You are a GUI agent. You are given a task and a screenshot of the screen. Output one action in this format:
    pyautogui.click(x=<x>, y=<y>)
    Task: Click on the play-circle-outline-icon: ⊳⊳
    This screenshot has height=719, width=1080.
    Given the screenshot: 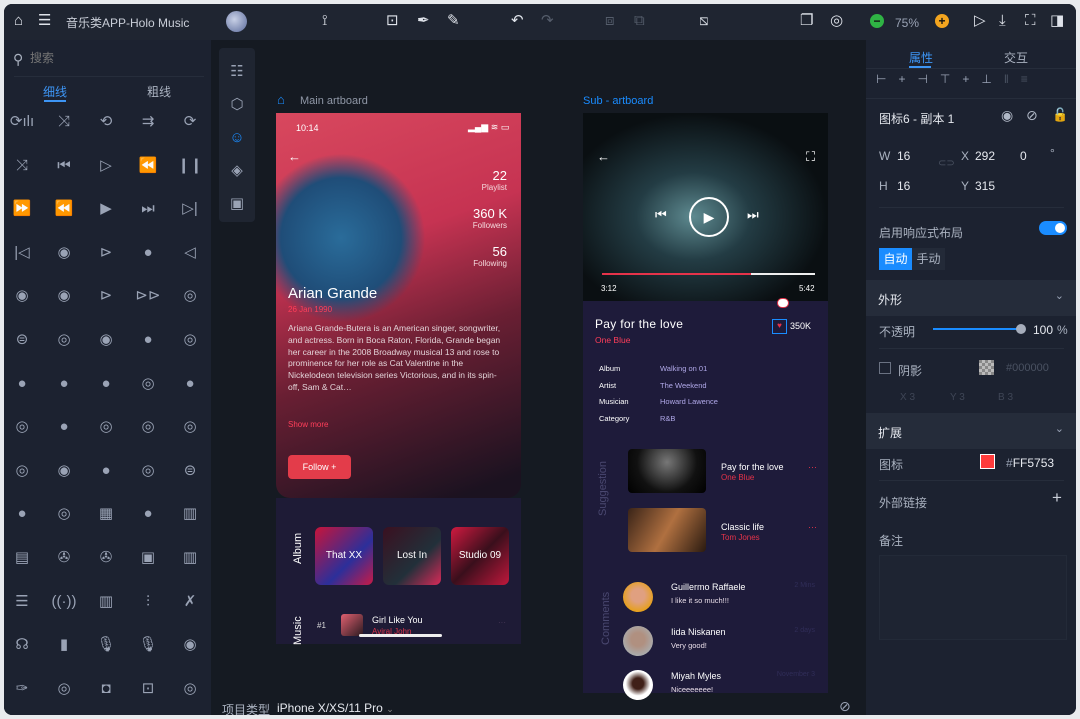 What is the action you would take?
    pyautogui.click(x=148, y=296)
    